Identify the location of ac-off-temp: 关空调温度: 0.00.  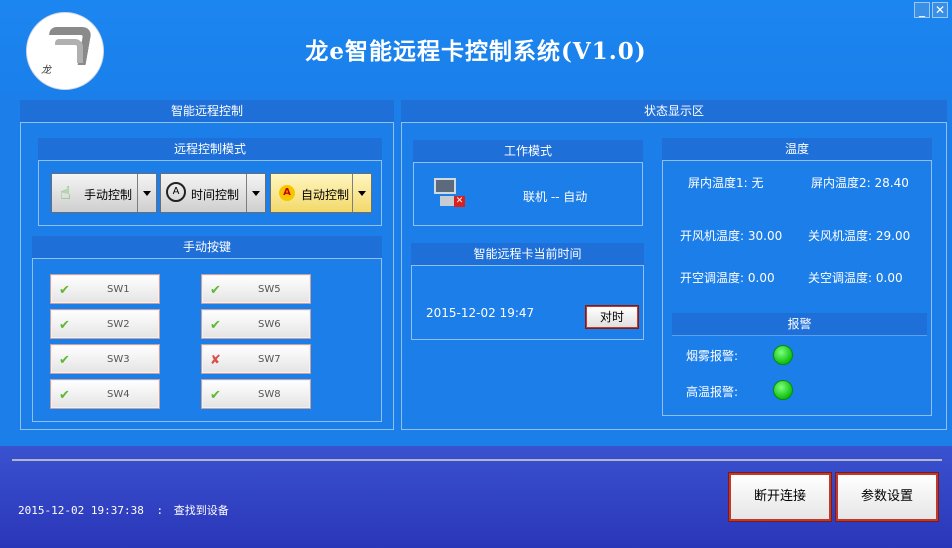
(855, 277).